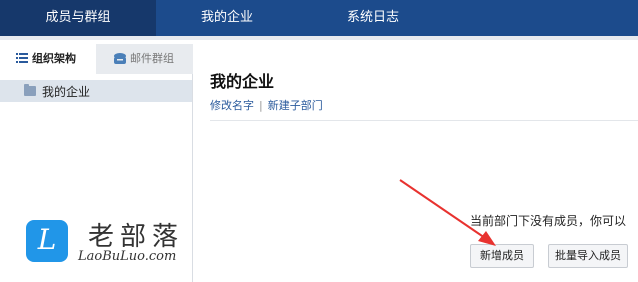  Describe the element at coordinates (54, 58) in the screenshot. I see `sidebar-tab-label: 组织架构` at that location.